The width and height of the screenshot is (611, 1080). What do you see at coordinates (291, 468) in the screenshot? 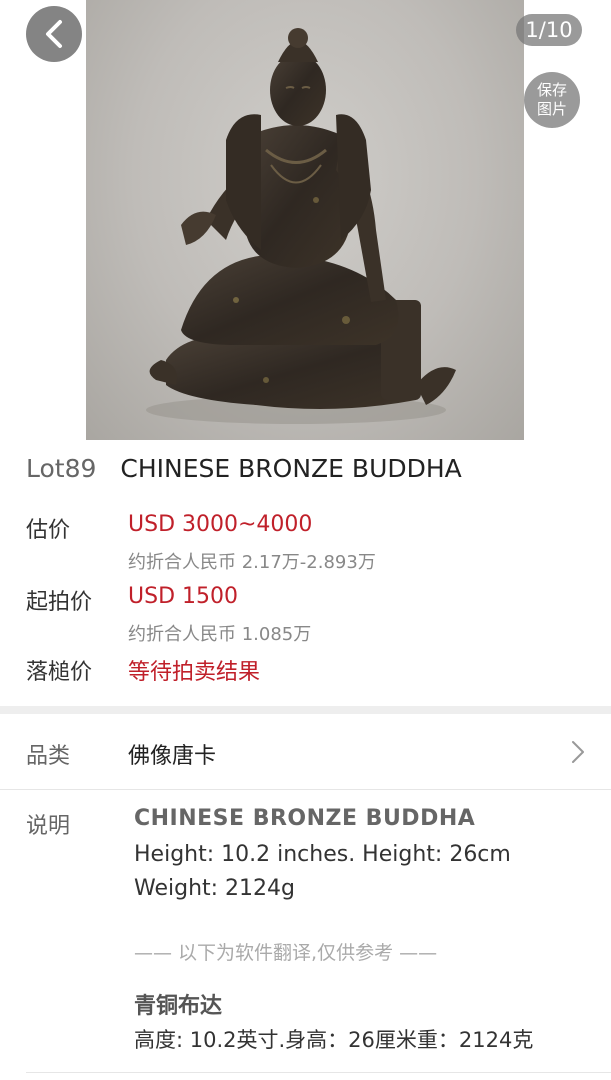
I see `lot-title: CHINESE BRONZE BUDDHA` at bounding box center [291, 468].